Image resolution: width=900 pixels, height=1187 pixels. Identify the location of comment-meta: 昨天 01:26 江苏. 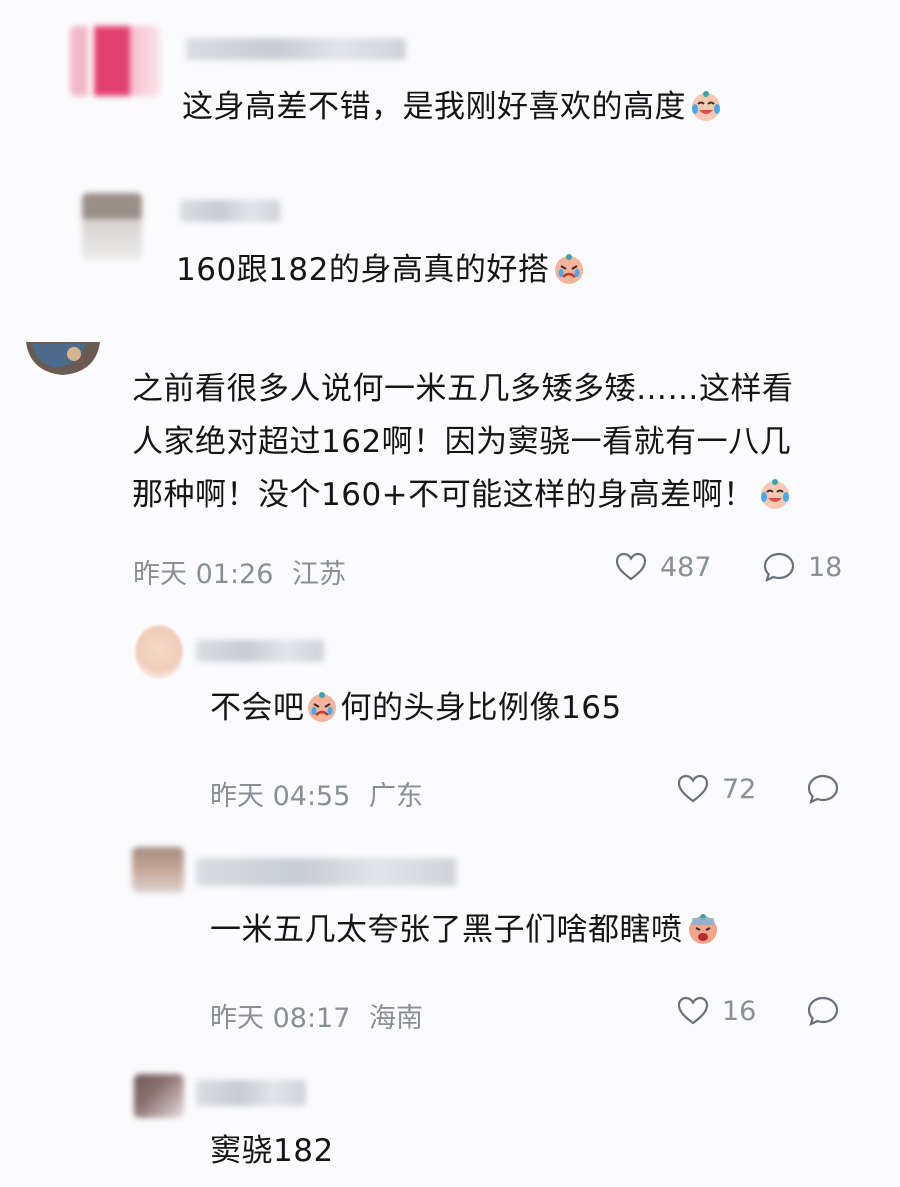
(239, 571).